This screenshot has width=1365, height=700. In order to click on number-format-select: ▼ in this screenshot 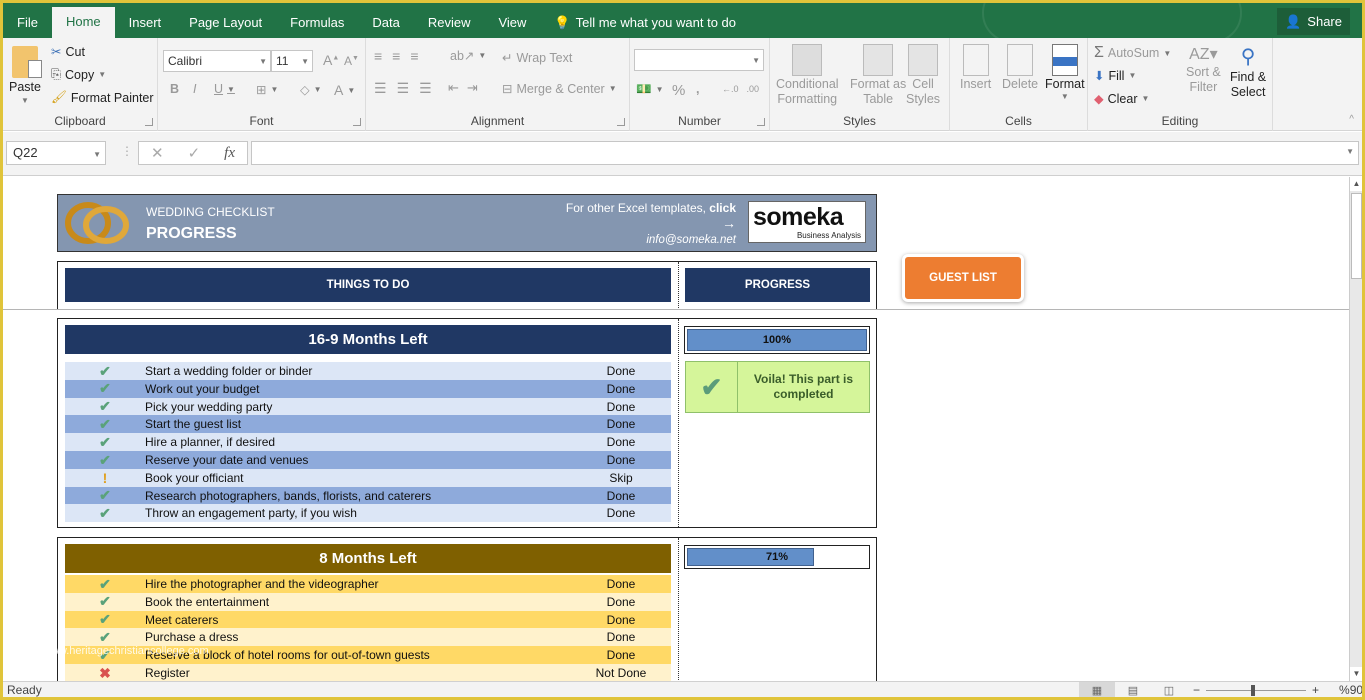, I will do `click(699, 60)`.